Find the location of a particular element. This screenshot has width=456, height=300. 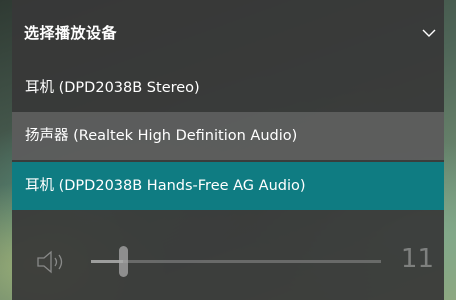

chevron-down-icon is located at coordinates (429, 33).